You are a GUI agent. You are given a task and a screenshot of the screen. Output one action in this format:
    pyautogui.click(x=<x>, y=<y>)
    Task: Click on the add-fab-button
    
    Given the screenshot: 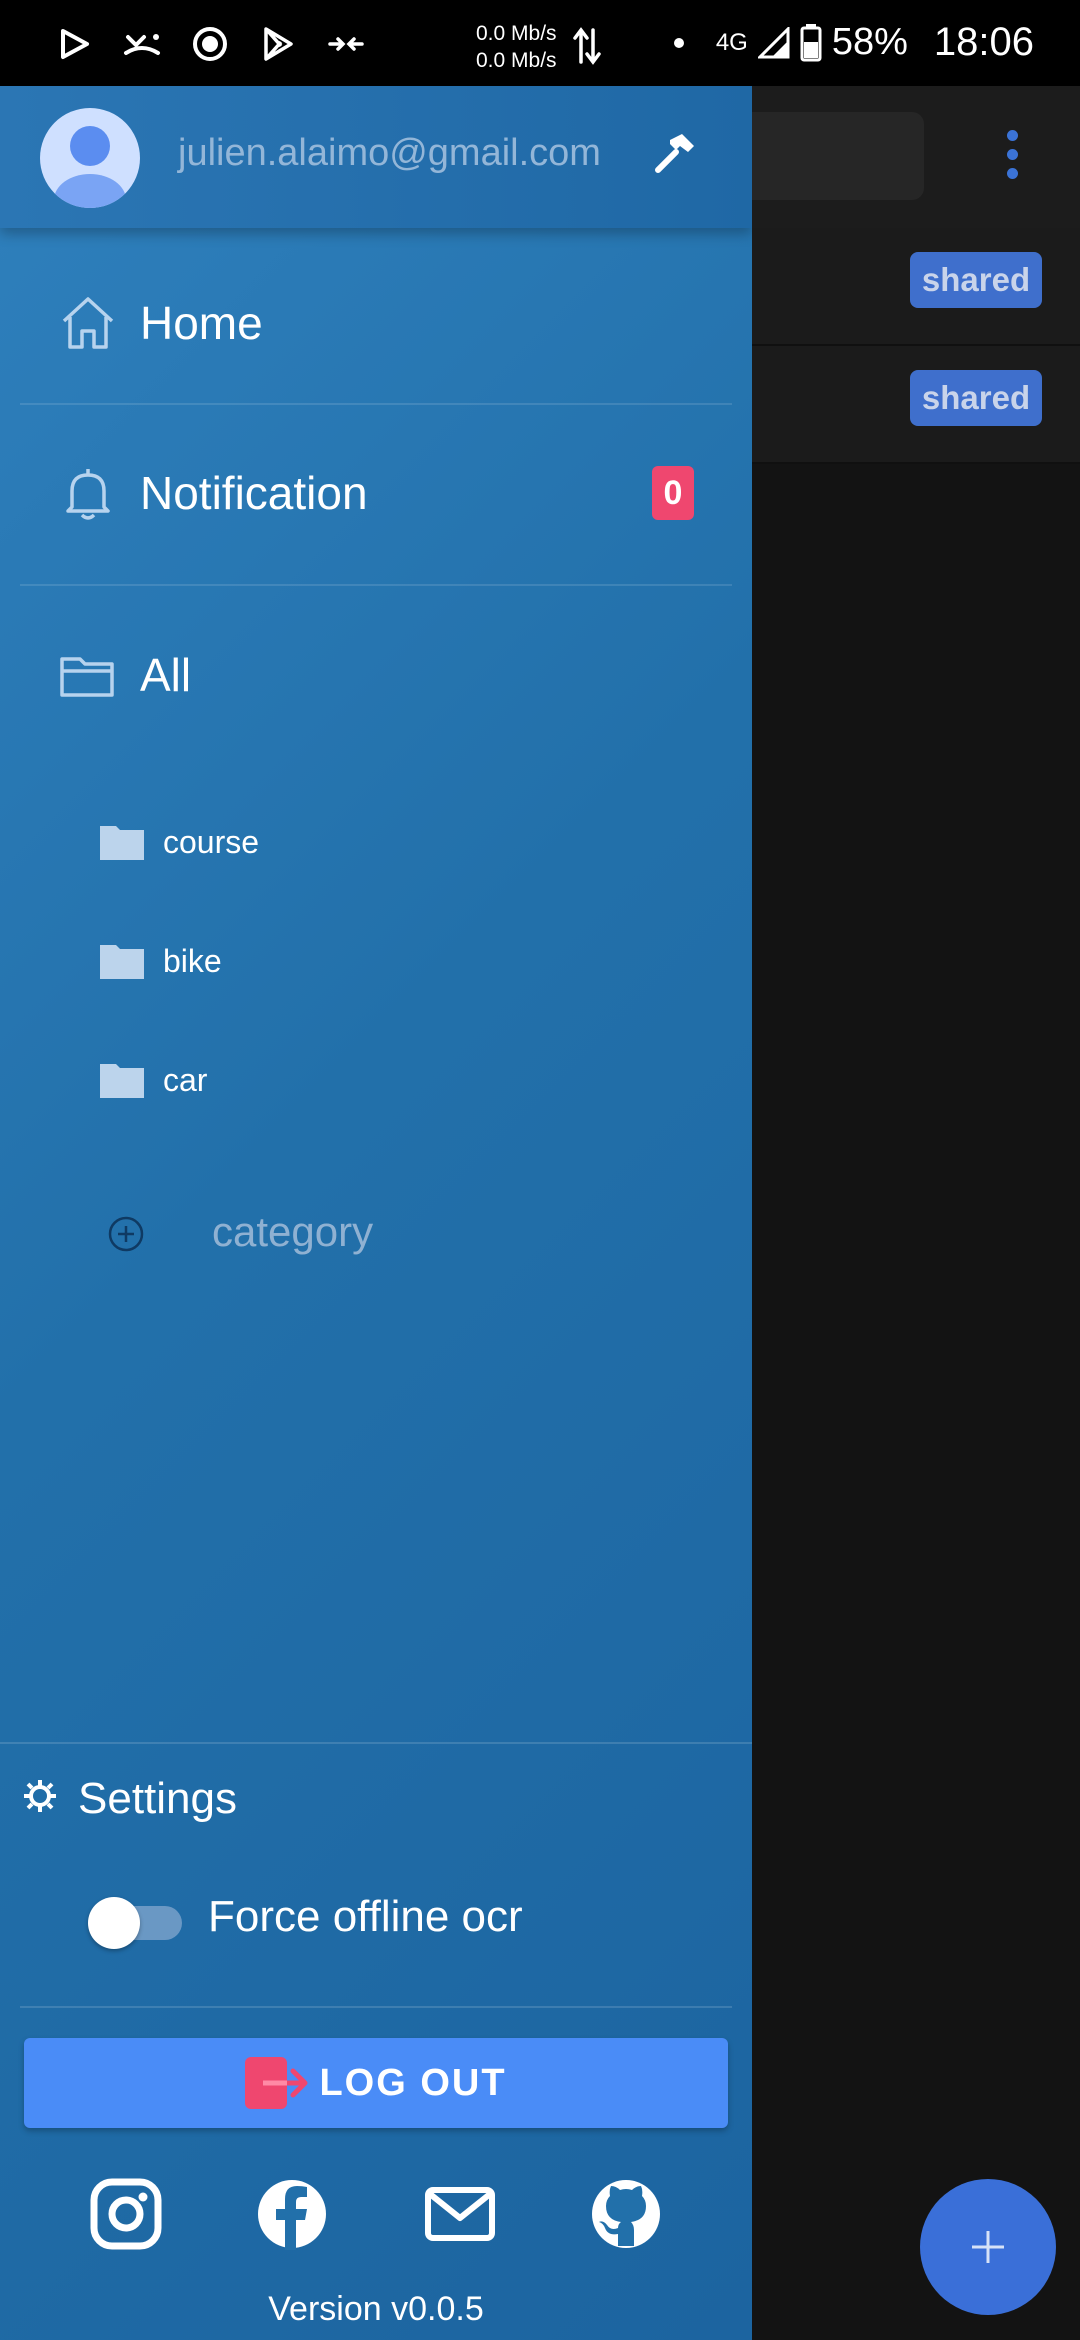 What is the action you would take?
    pyautogui.click(x=988, y=2247)
    